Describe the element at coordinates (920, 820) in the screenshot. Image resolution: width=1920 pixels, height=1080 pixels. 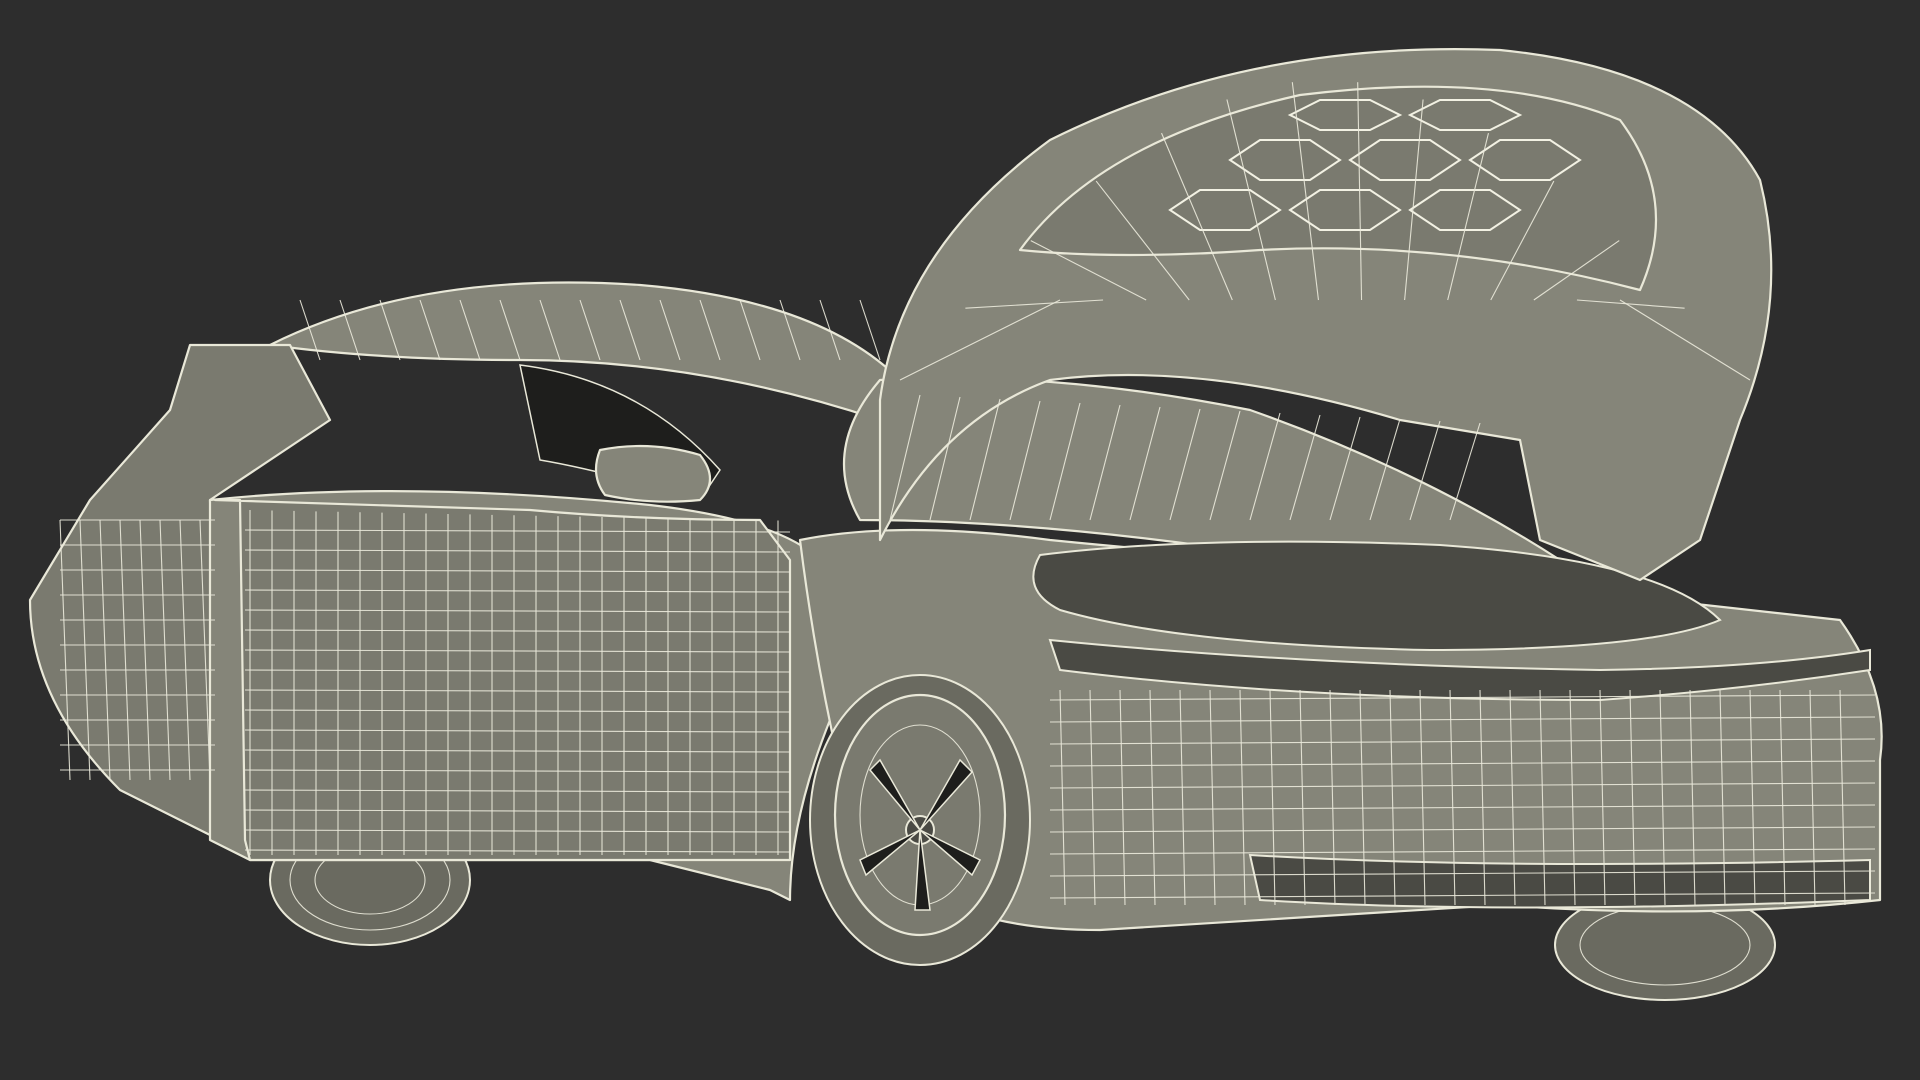
I see `front-left-wheel` at that location.